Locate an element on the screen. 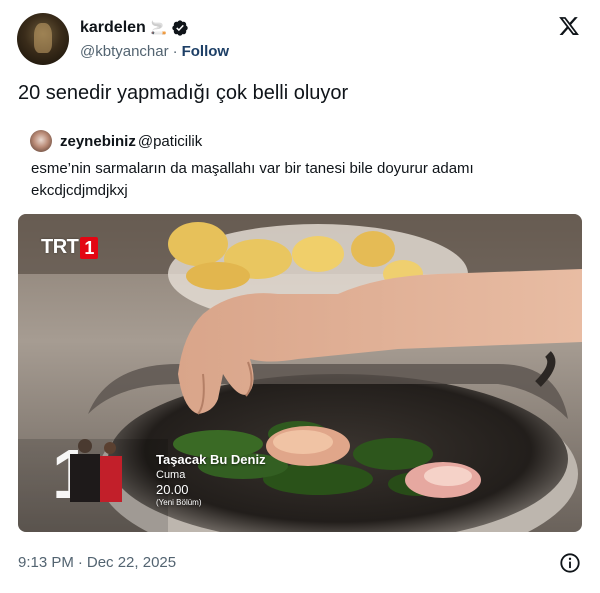 The image size is (600, 593). verified-badge-icon is located at coordinates (180, 28).